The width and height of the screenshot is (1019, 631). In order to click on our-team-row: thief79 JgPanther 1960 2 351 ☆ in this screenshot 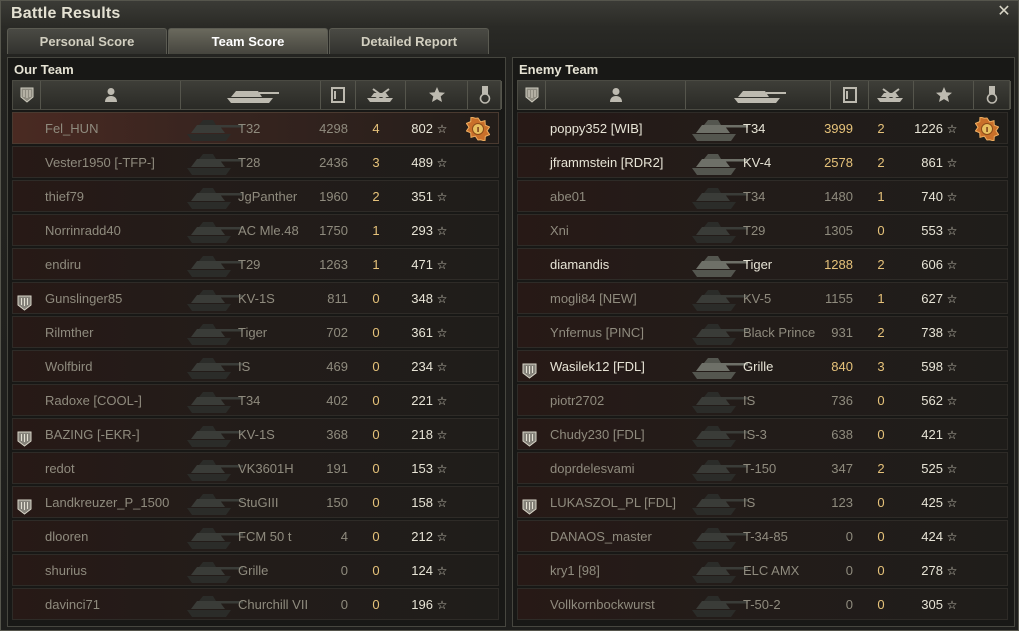, I will do `click(255, 196)`.